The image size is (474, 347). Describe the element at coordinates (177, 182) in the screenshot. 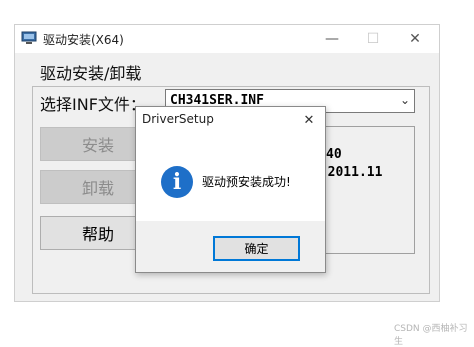

I see `info-icon: i` at that location.